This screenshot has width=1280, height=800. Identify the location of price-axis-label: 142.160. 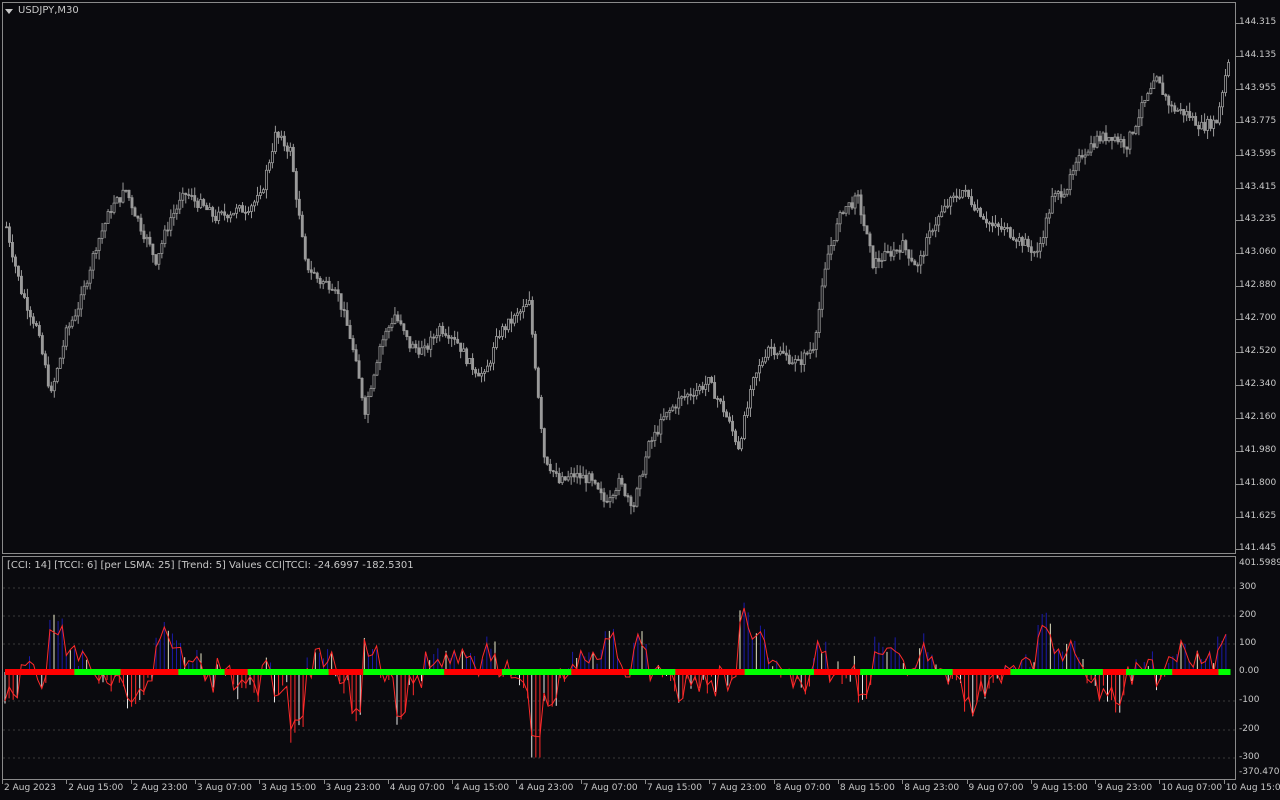
(1258, 416).